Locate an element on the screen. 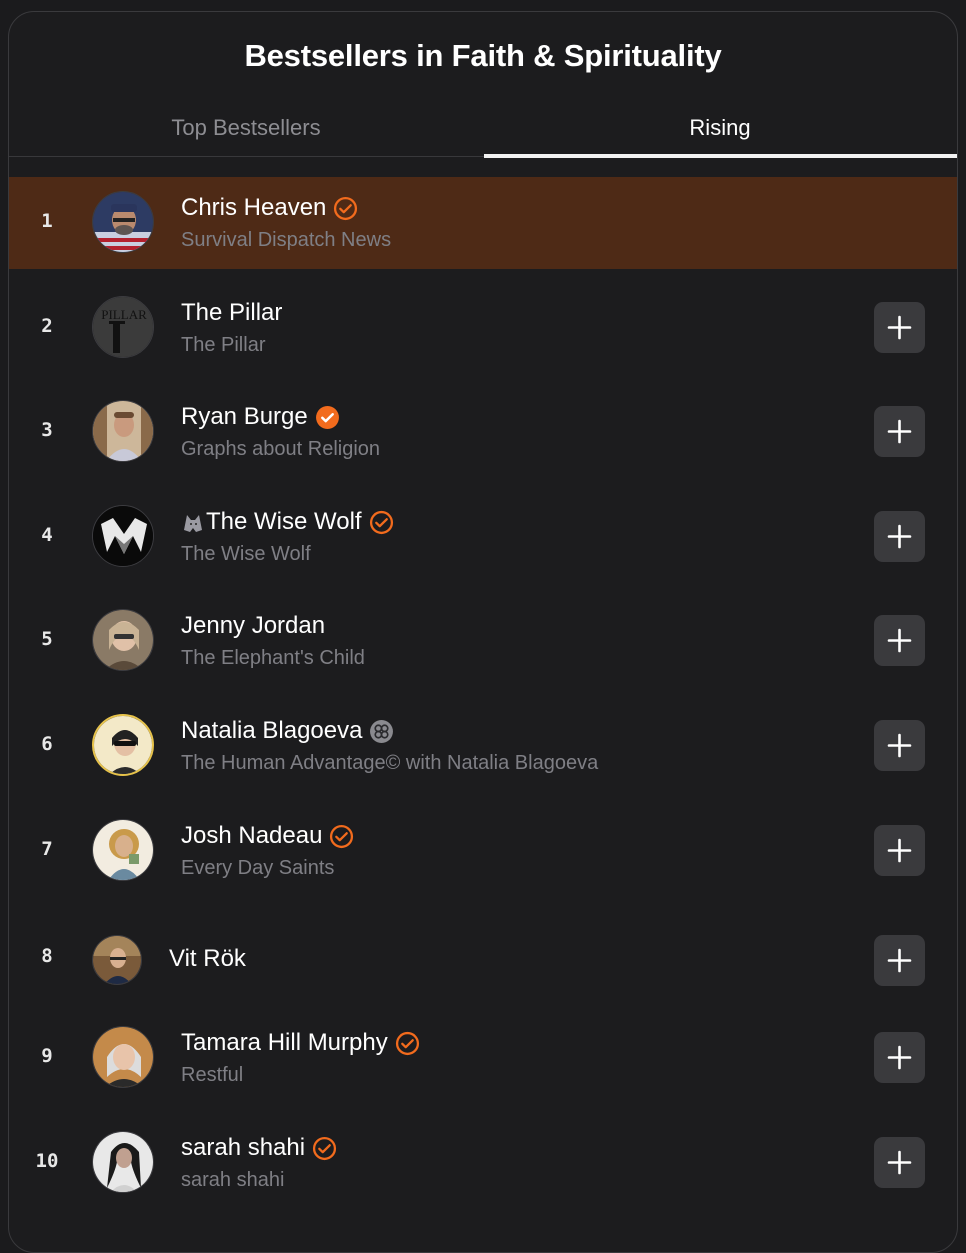 This screenshot has width=966, height=1253. list-item: 8 Vit Rök is located at coordinates (483, 955).